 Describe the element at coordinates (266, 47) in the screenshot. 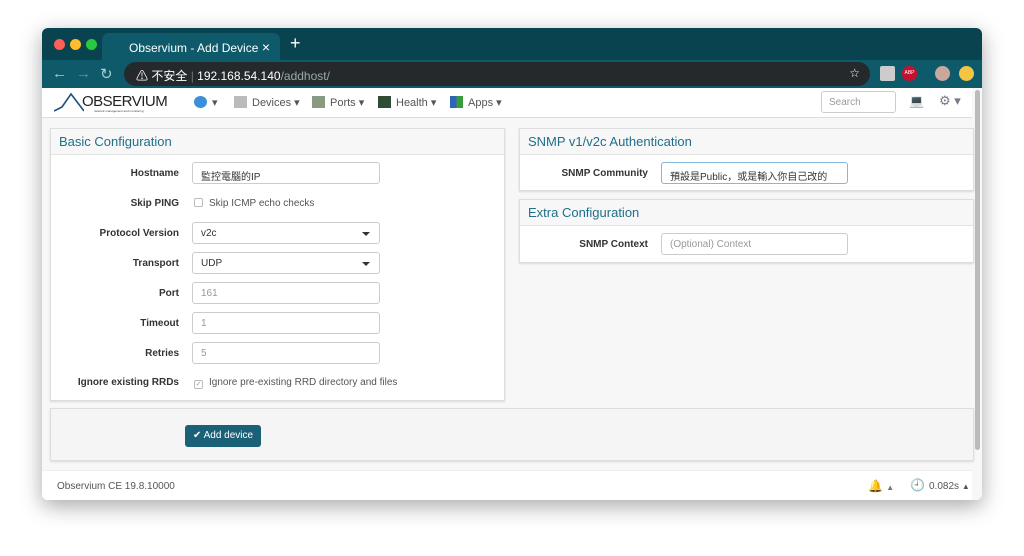

I see `close-tab-icon: ×` at that location.